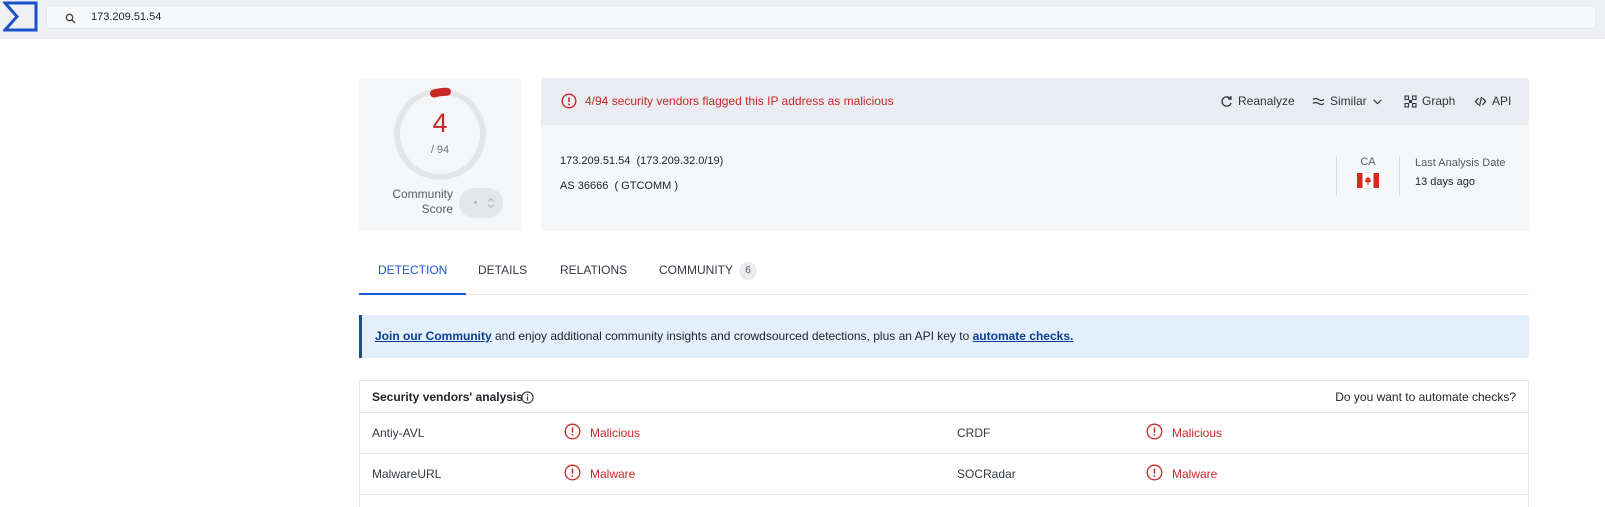 The width and height of the screenshot is (1605, 507). I want to click on reanalyze-button: Reanalyze, so click(1257, 101).